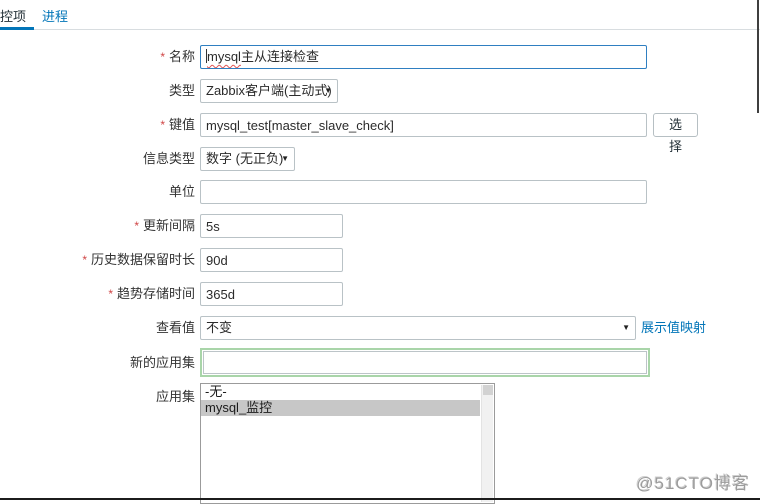  Describe the element at coordinates (423, 125) in the screenshot. I see `key-input` at that location.